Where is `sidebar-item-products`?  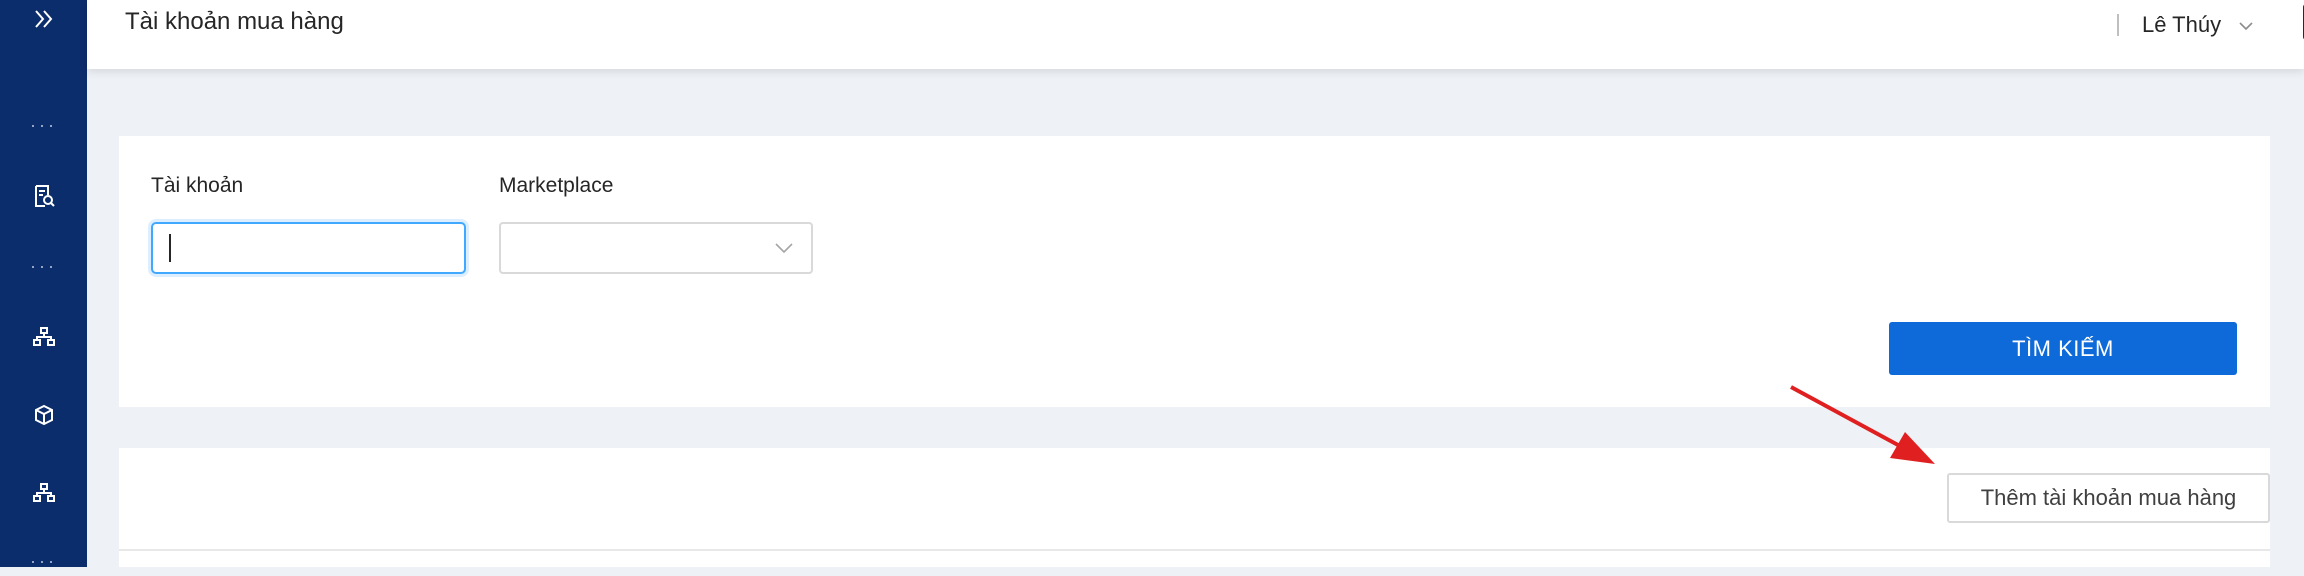 sidebar-item-products is located at coordinates (43, 415).